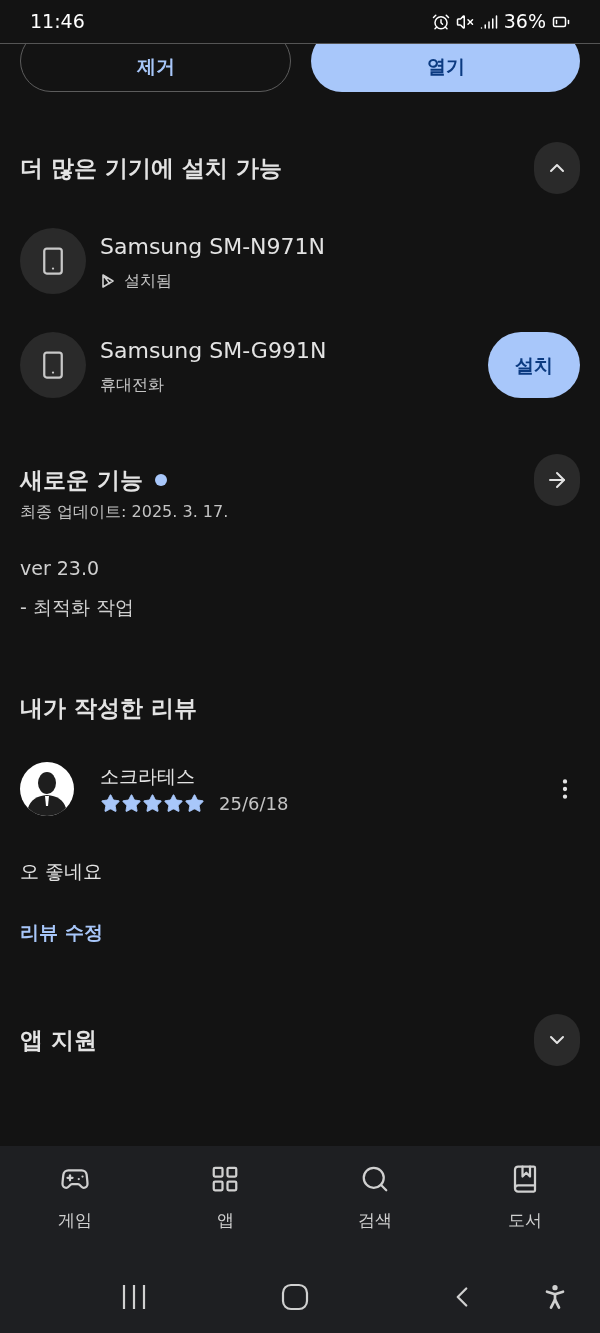  I want to click on arrow-button, so click(557, 480).